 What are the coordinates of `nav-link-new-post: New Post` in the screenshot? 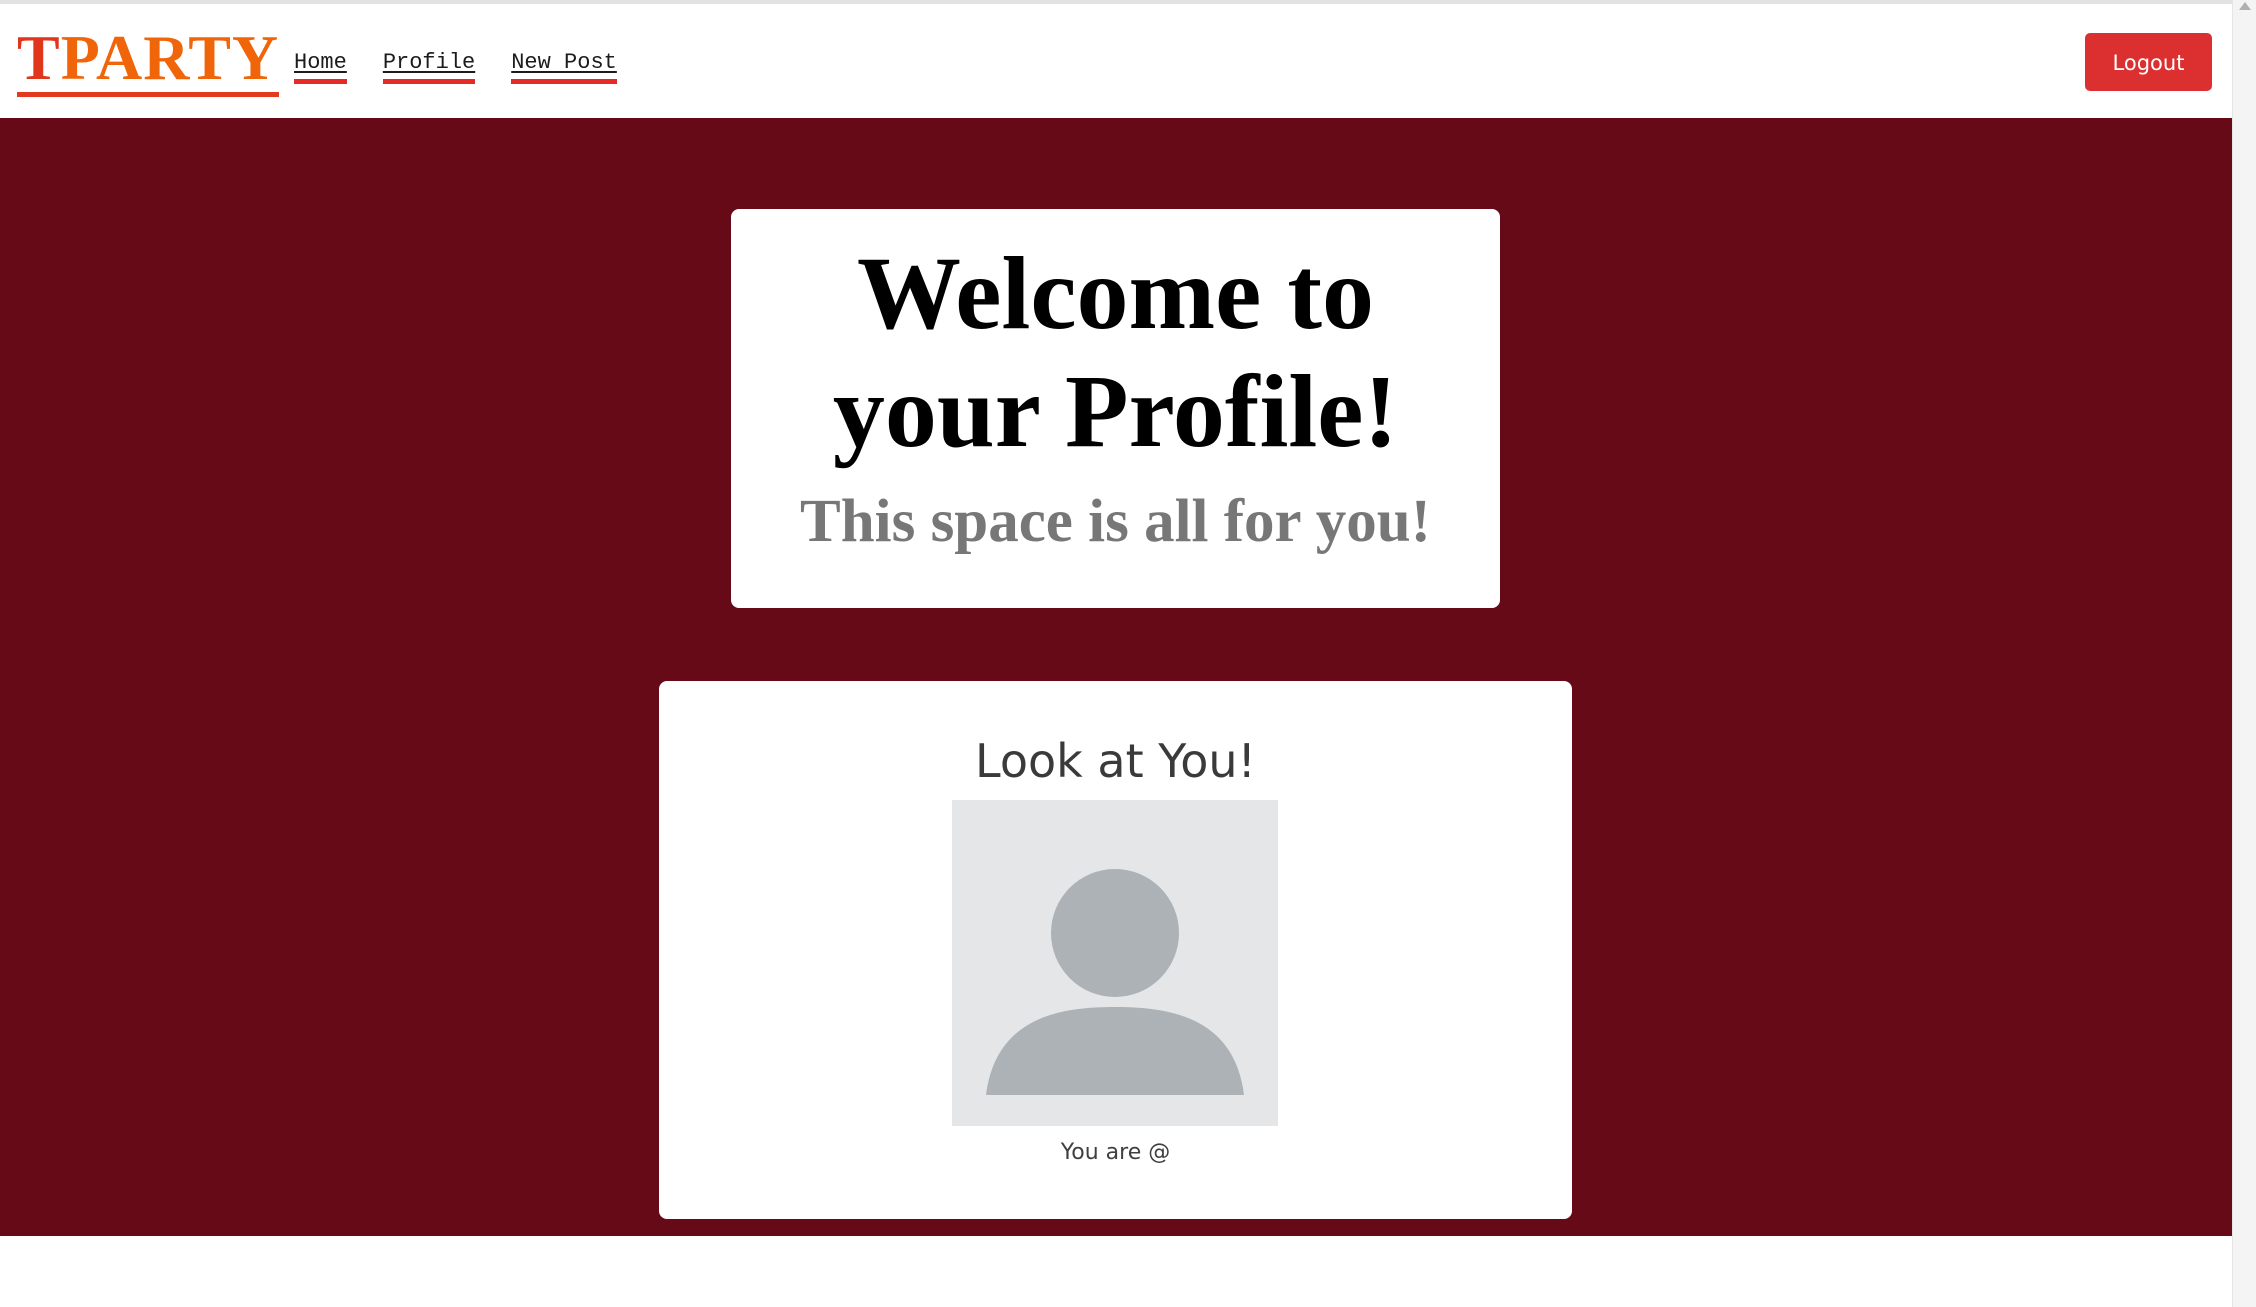 It's located at (564, 67).